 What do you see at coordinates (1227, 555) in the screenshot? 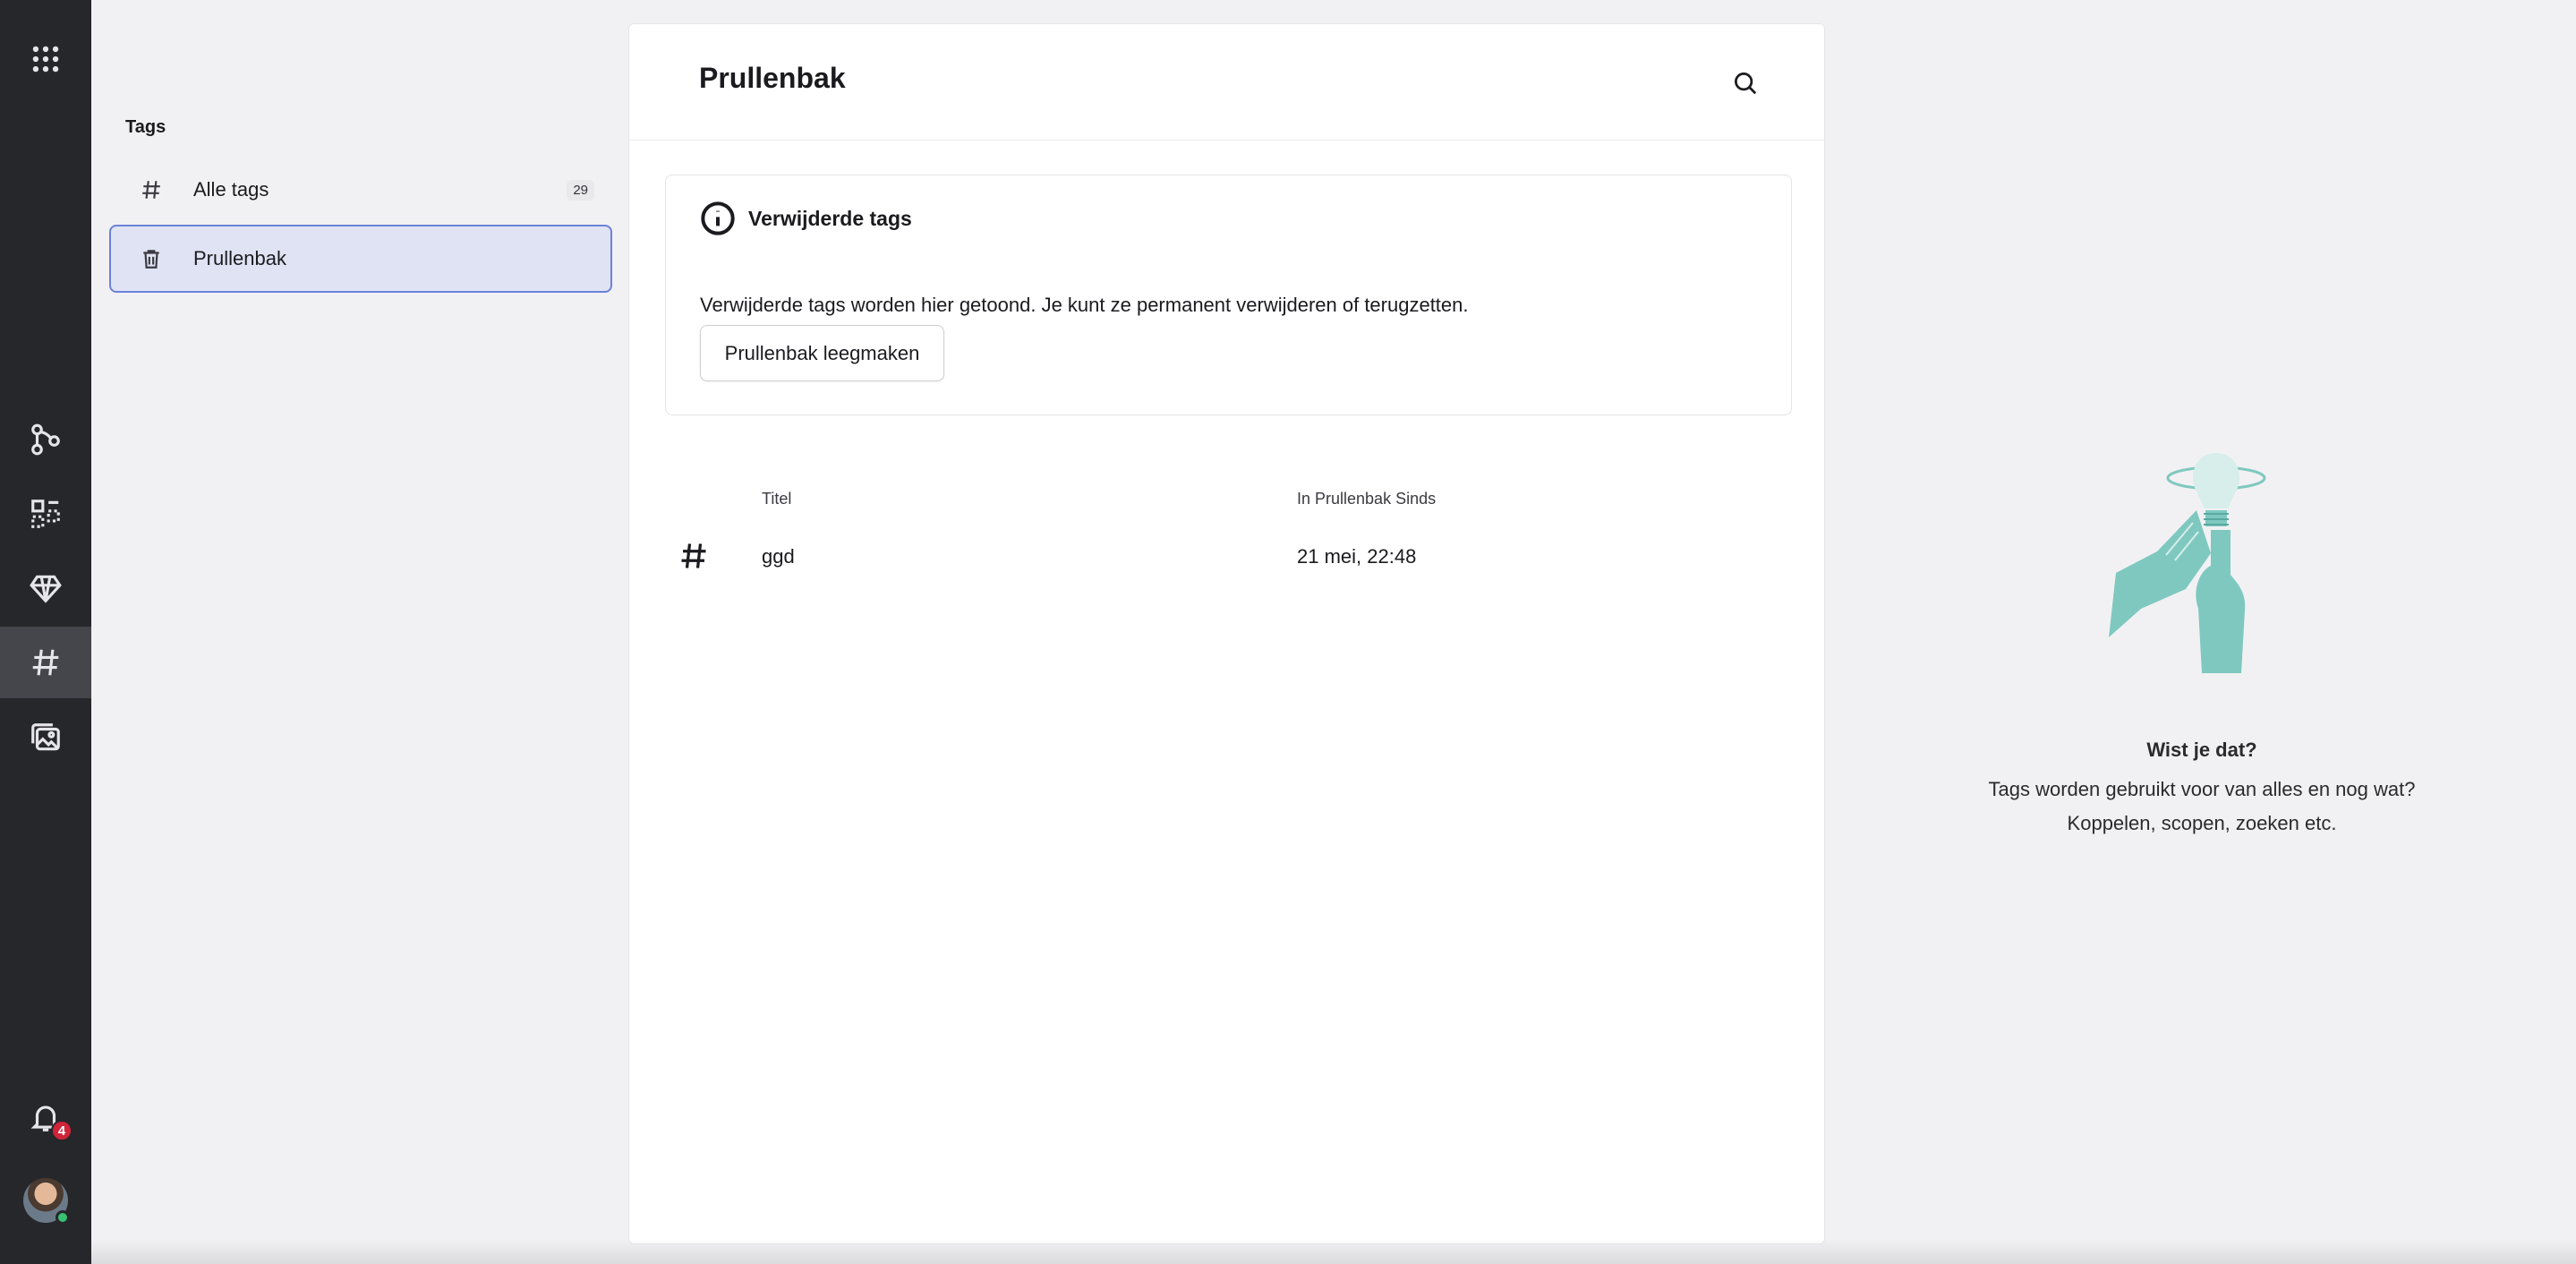
I see `table-row: ggd 21 mei, 22:48` at bounding box center [1227, 555].